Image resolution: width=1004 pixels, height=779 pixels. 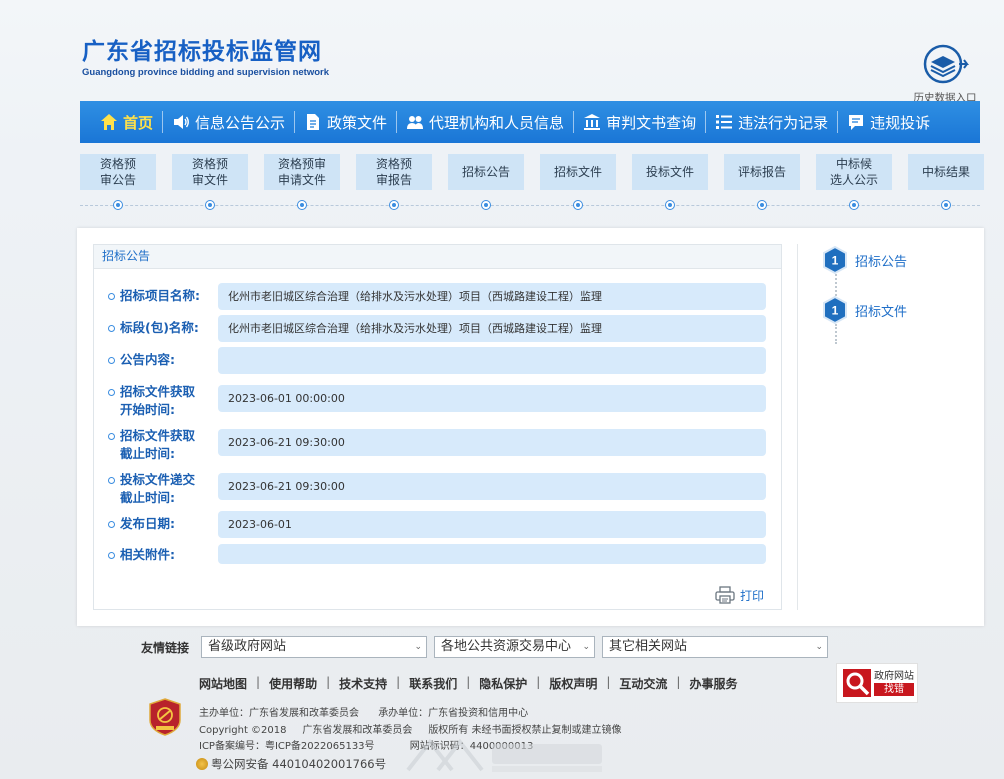 I want to click on print-button: 打印, so click(x=739, y=595).